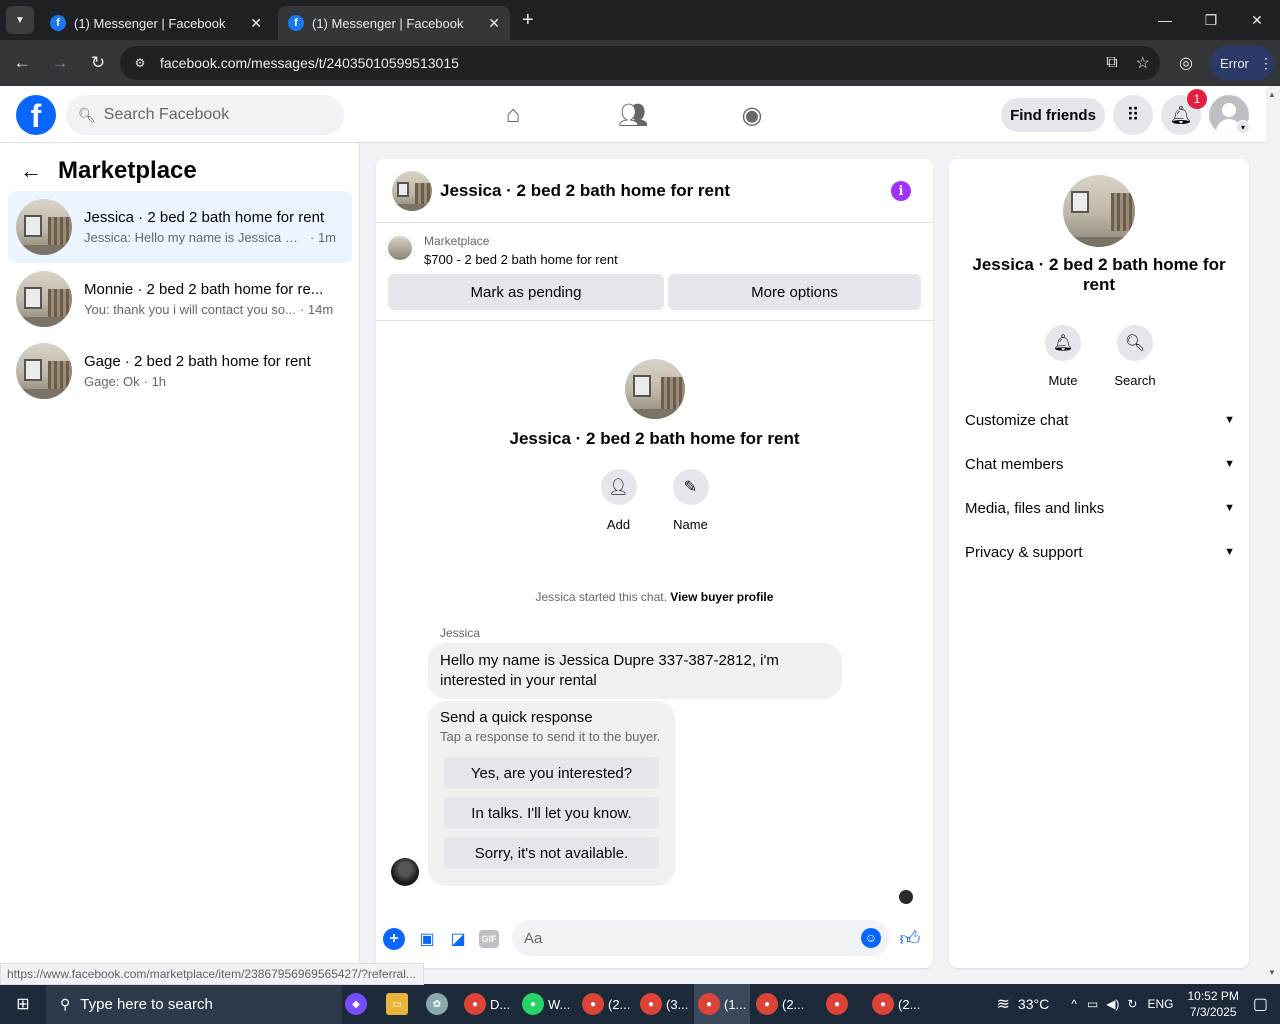 The height and width of the screenshot is (1024, 1280). What do you see at coordinates (65, 1003) in the screenshot?
I see `search-icon: ⚲` at bounding box center [65, 1003].